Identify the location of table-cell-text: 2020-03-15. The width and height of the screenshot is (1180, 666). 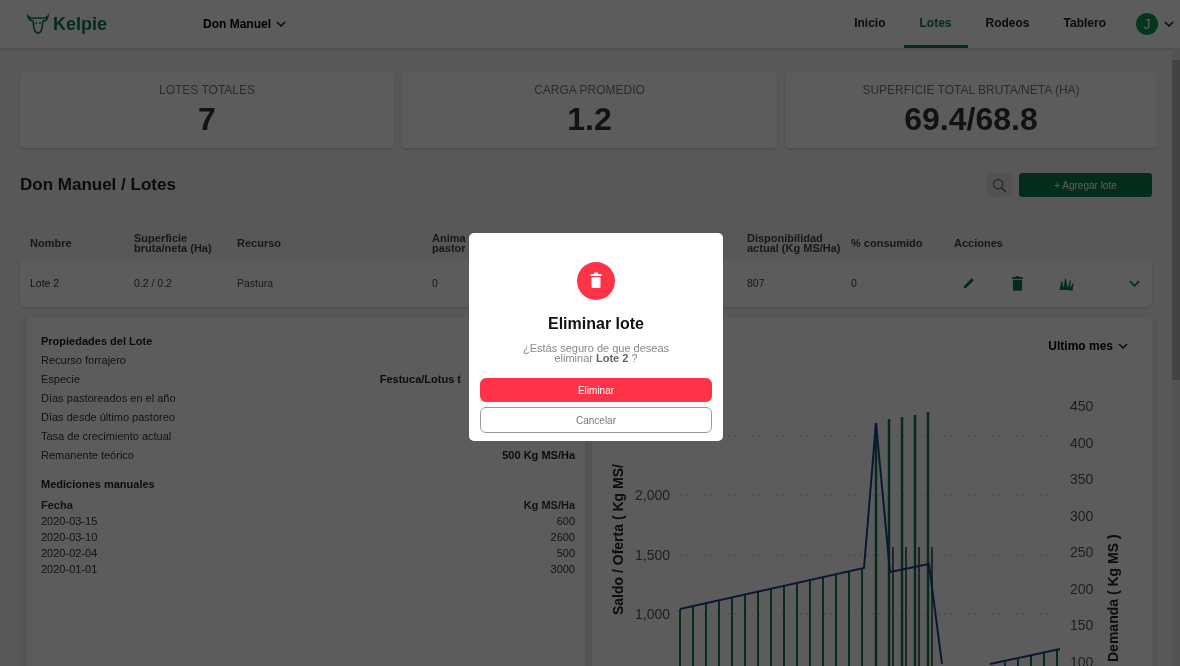
(69, 522).